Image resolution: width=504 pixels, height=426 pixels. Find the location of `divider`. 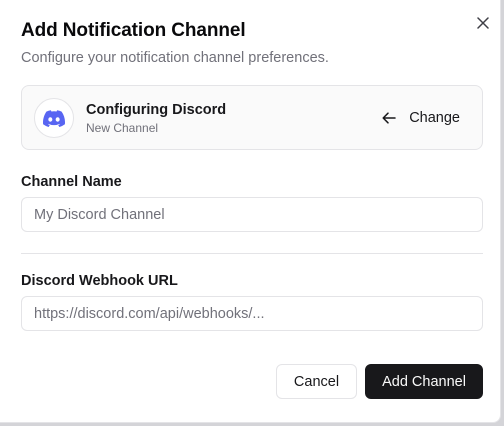

divider is located at coordinates (252, 253).